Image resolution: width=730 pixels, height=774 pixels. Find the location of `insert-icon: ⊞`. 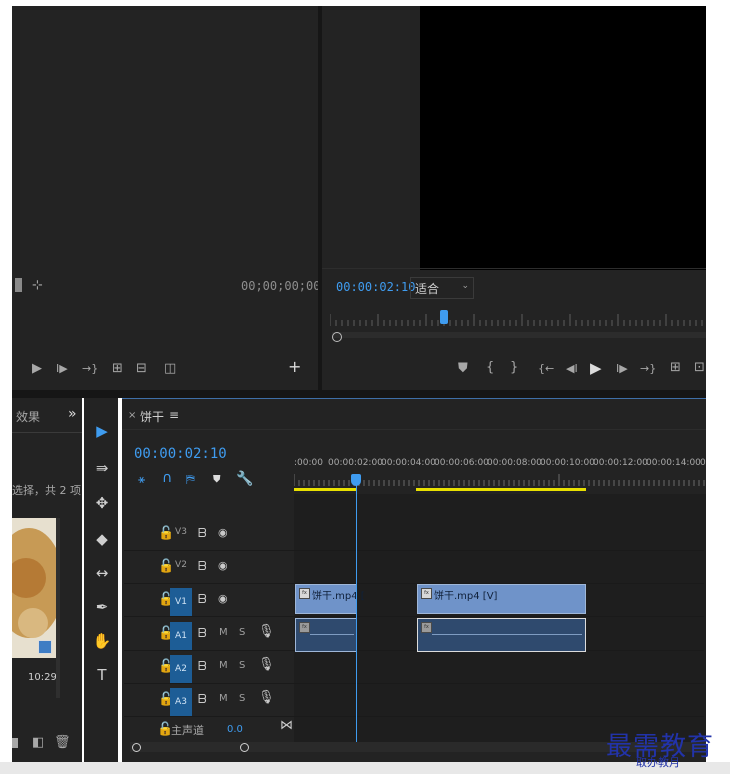

insert-icon: ⊞ is located at coordinates (117, 369).